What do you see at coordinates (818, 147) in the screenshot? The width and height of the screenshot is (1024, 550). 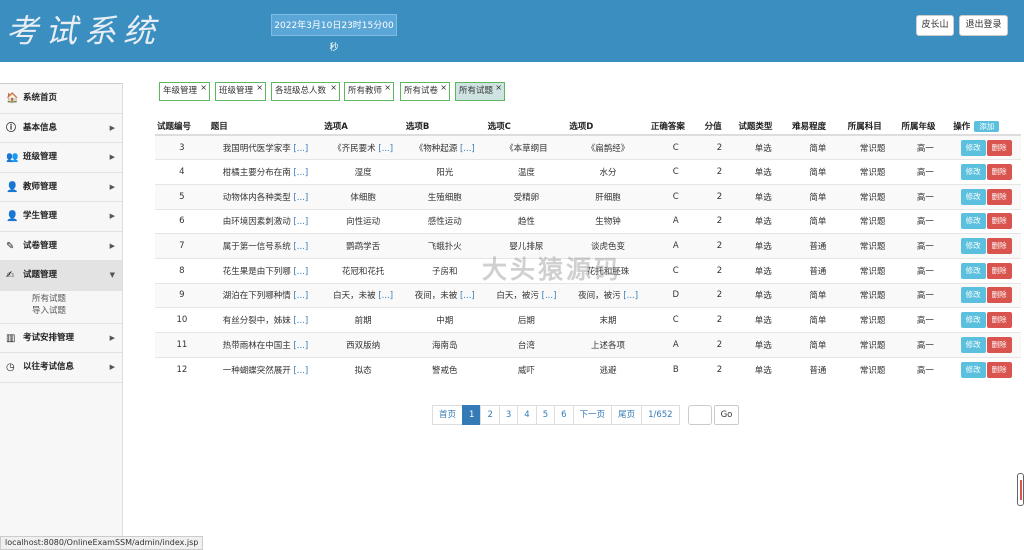 I see `cell-level: 简单` at bounding box center [818, 147].